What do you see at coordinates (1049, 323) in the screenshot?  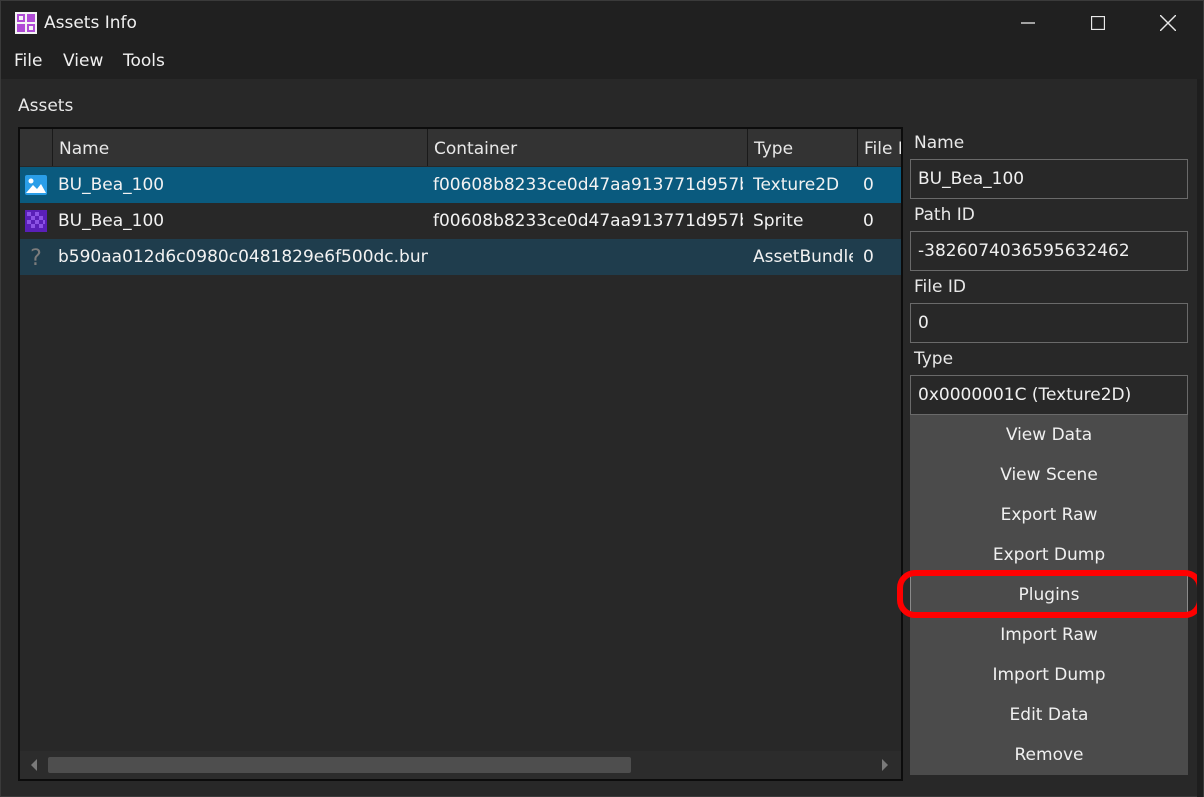 I see `file-id-field: 0` at bounding box center [1049, 323].